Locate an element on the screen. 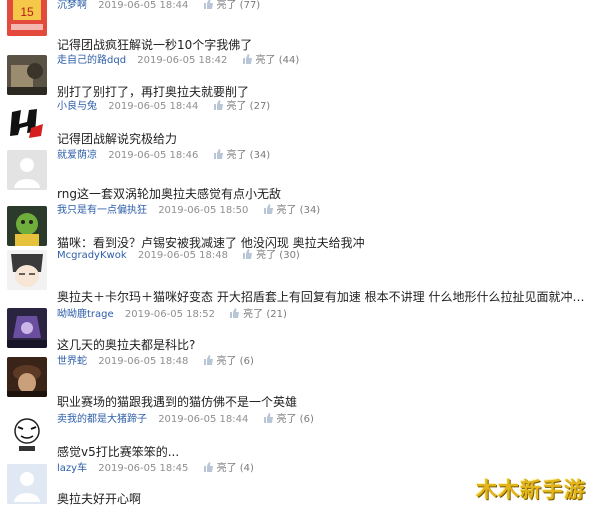 This screenshot has width=594, height=508. comment-text: 记得团战解说究极给力 is located at coordinates (117, 139).